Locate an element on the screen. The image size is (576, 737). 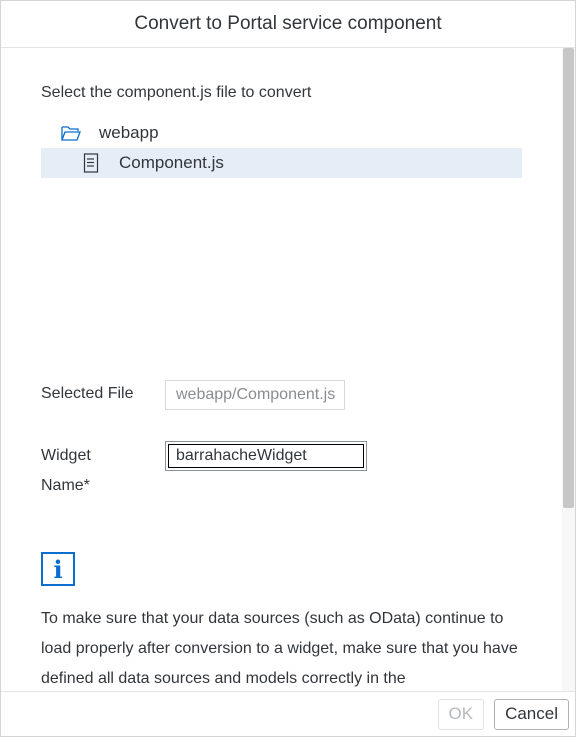
ok-button: OK is located at coordinates (461, 714).